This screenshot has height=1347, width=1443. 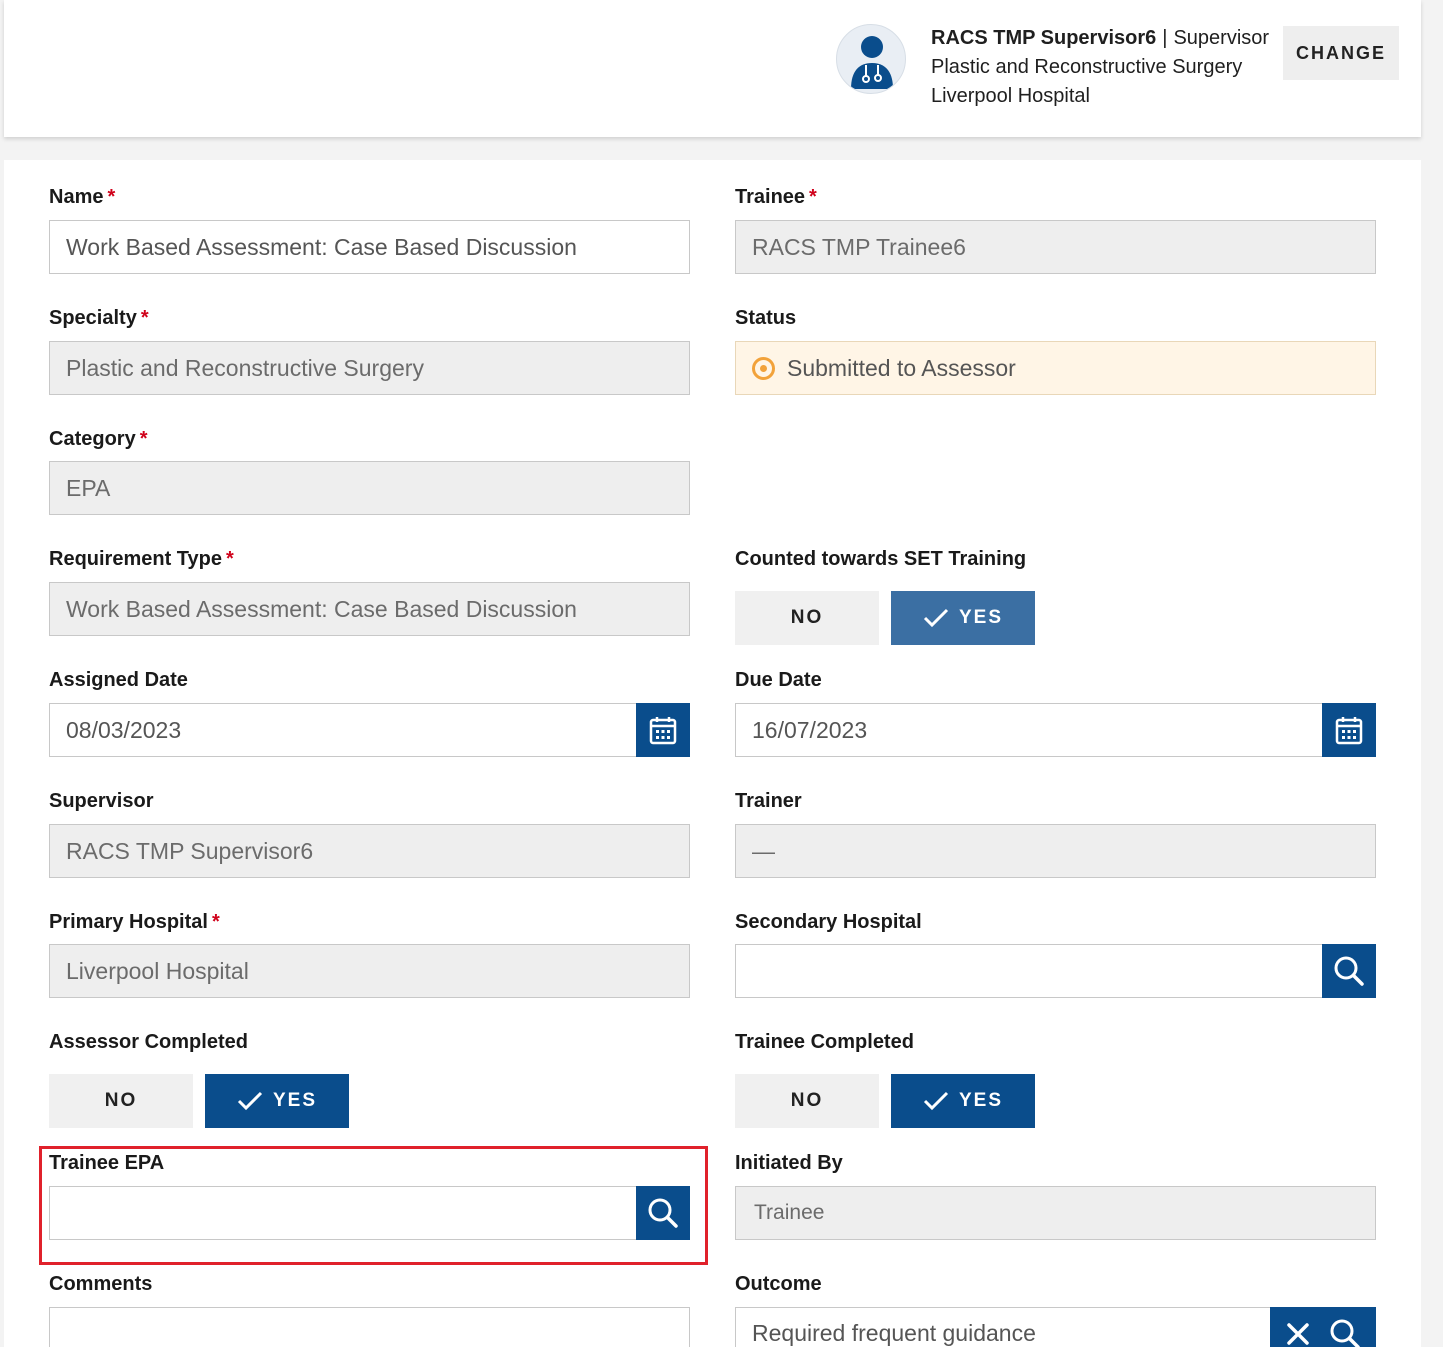 I want to click on secondary-hospital-label: Secondary Hospital, so click(x=828, y=922).